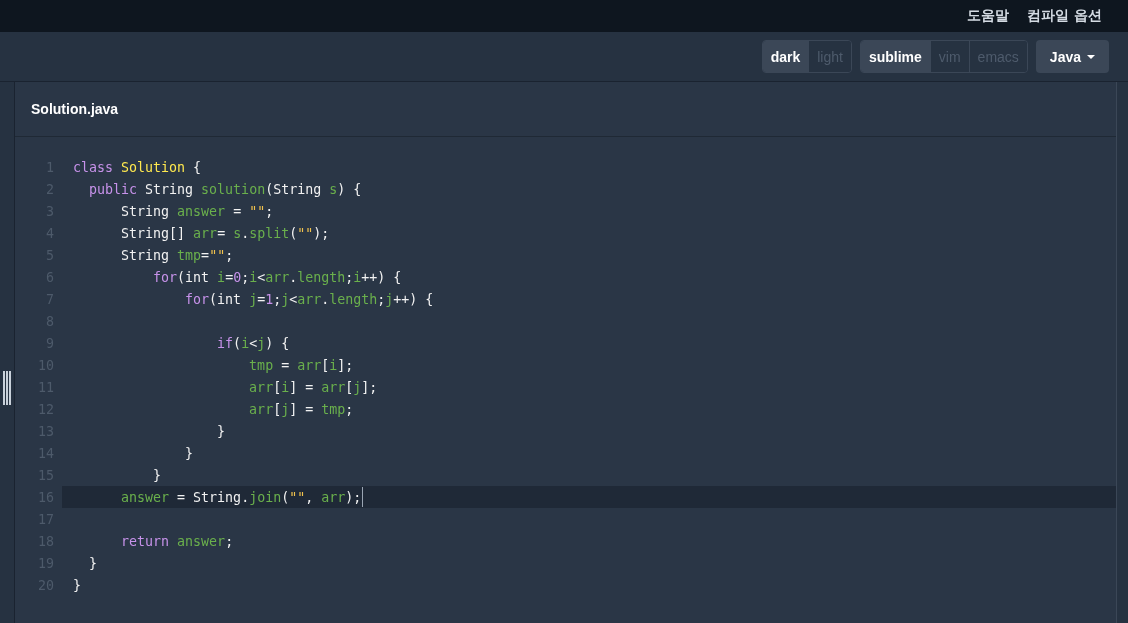 This screenshot has height=623, width=1128. Describe the element at coordinates (225, 233) in the screenshot. I see `code-line: String[] arr= s.split("");` at that location.